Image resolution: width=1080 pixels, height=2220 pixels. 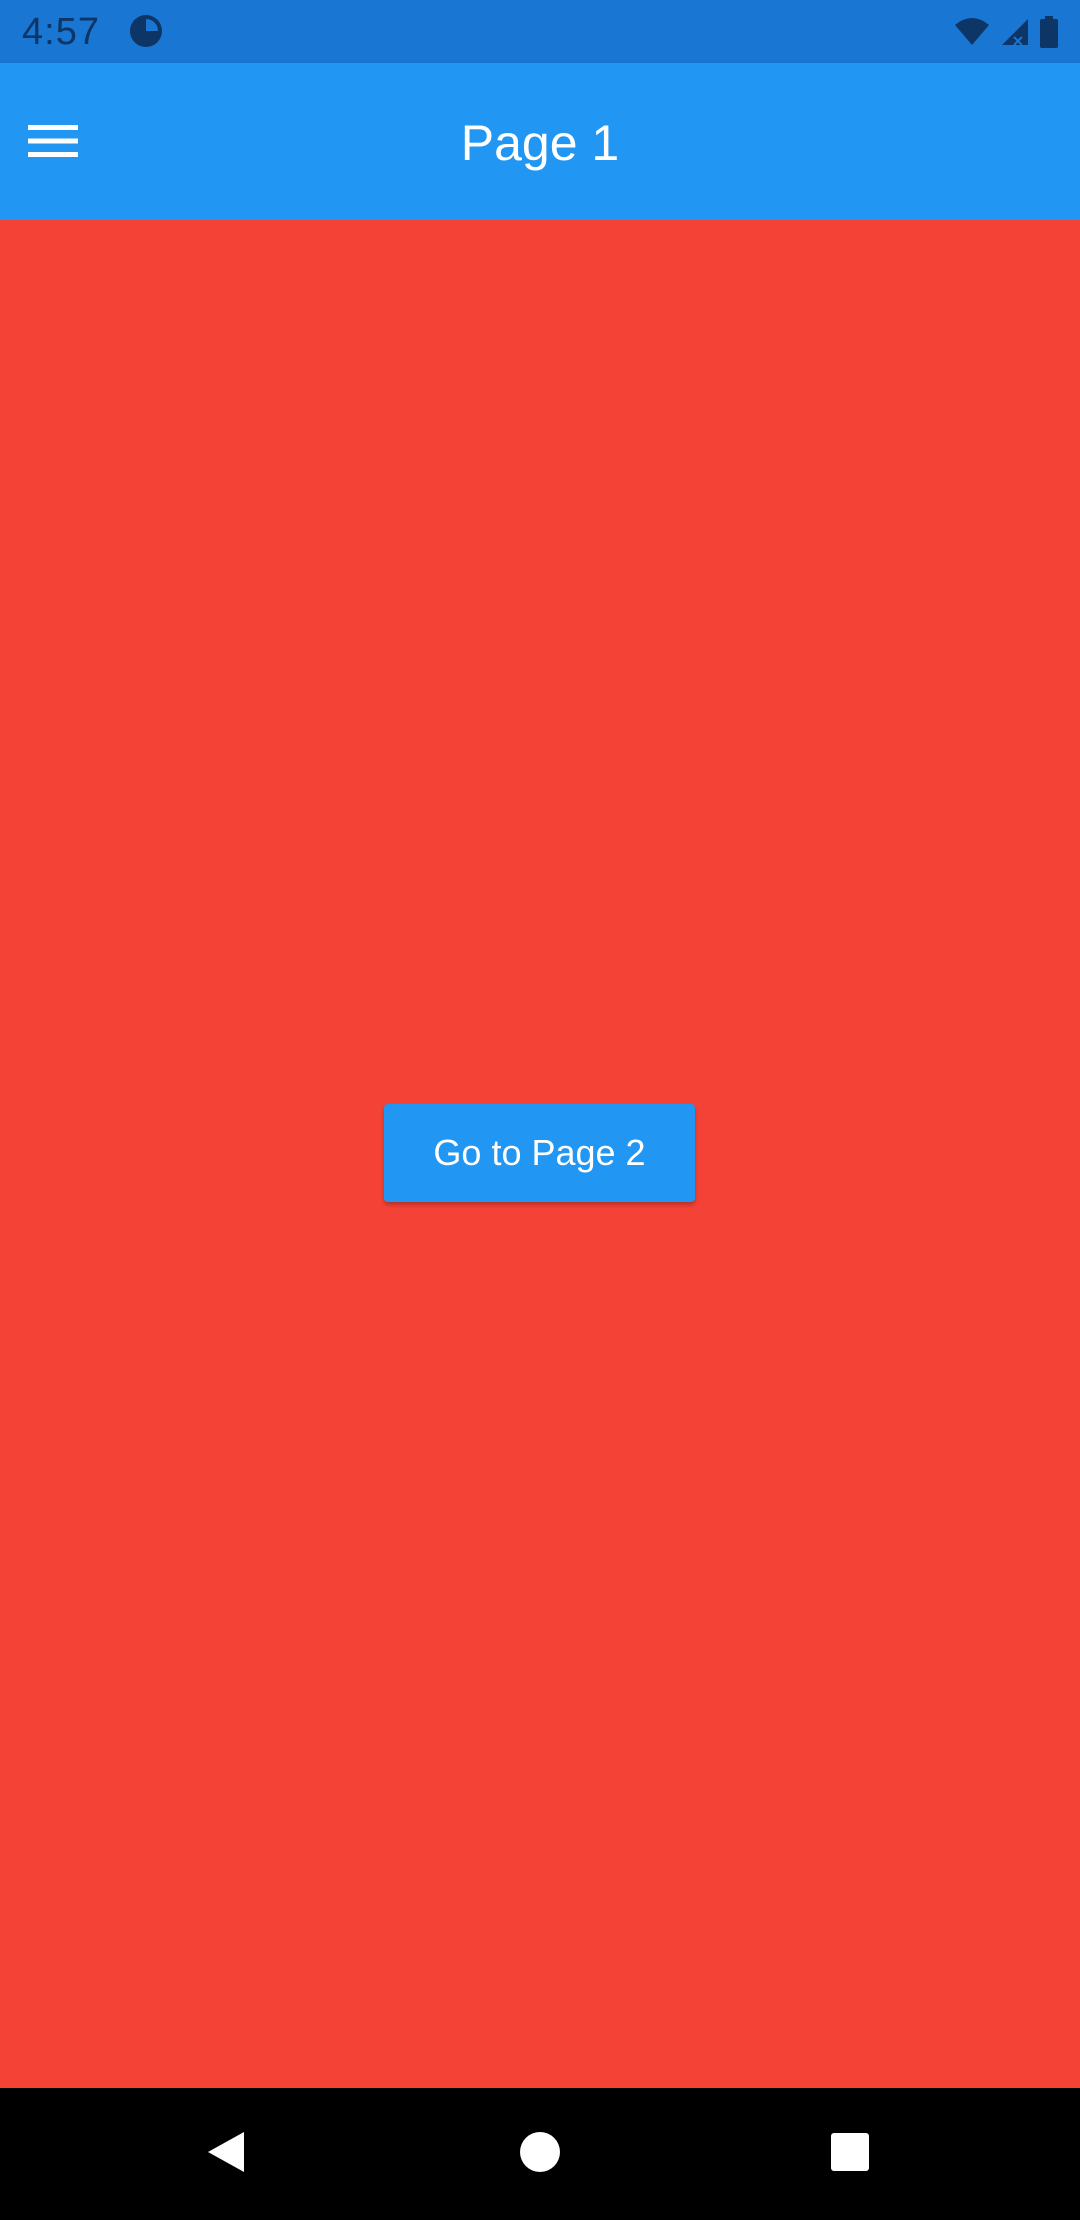 I want to click on home-button, so click(x=540, y=2154).